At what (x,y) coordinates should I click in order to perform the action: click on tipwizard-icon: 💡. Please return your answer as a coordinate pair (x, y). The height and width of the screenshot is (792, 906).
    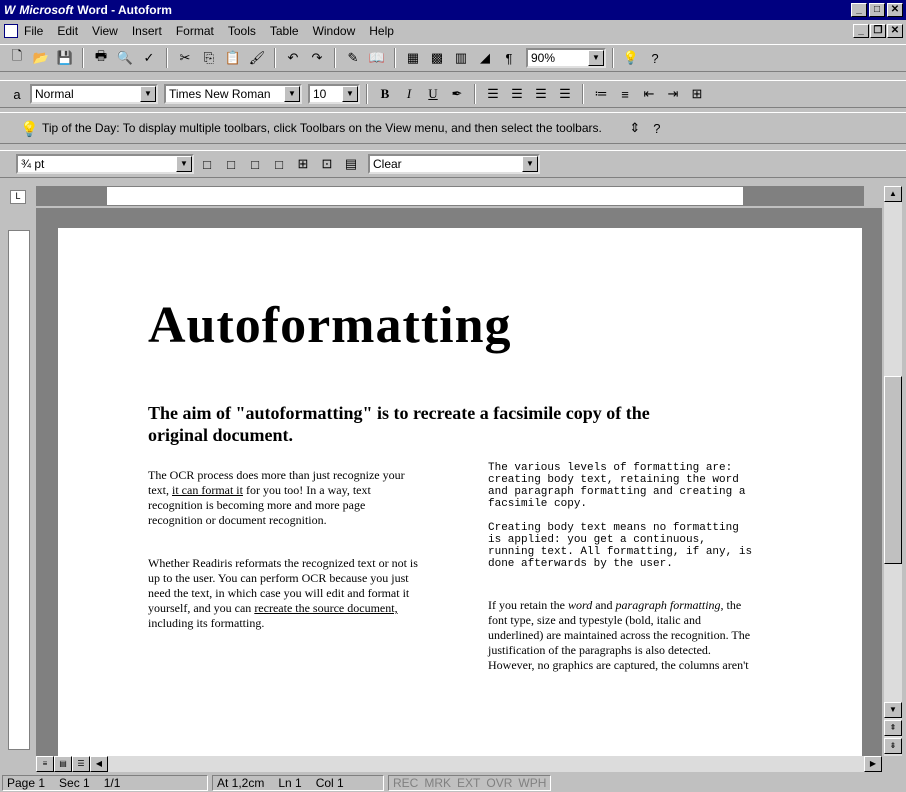
    Looking at the image, I should click on (631, 58).